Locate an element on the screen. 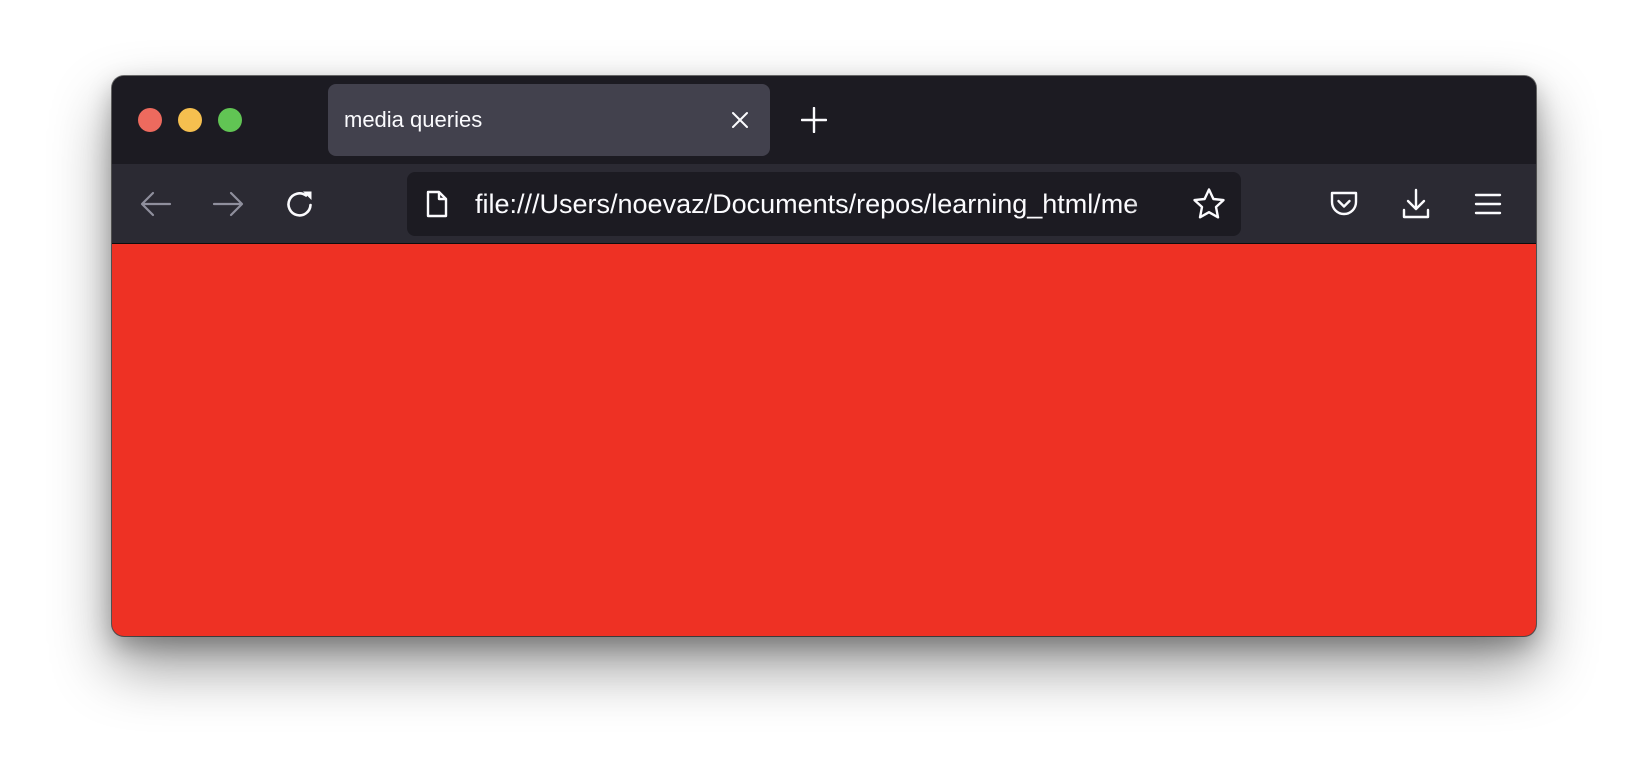 This screenshot has height=784, width=1648. maximize-window-button is located at coordinates (230, 120).